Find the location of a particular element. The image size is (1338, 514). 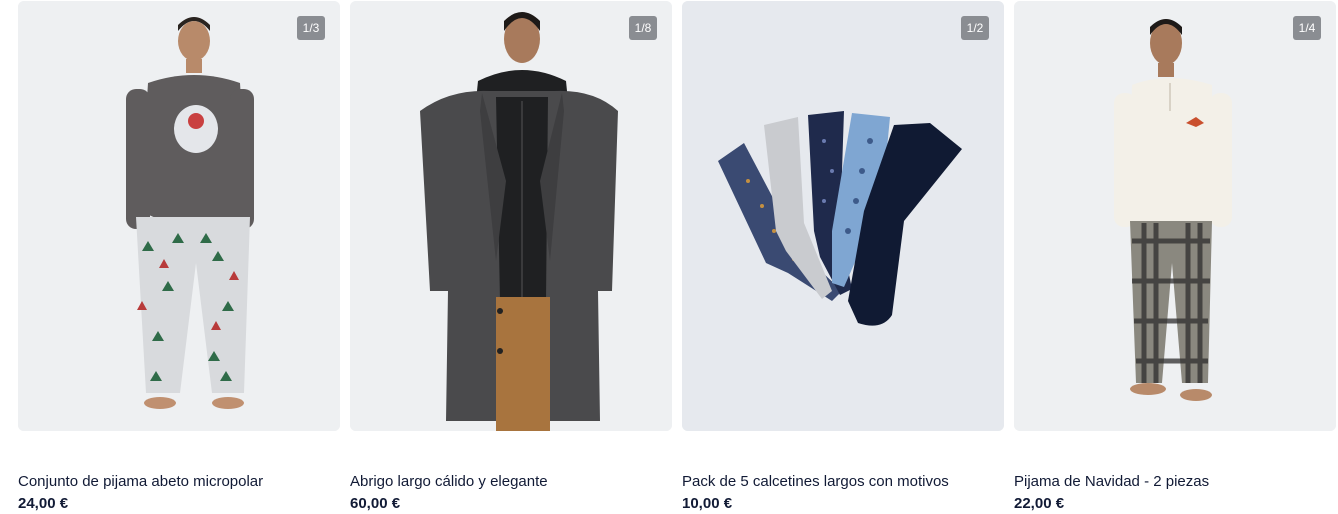

product-price: 24,00 € is located at coordinates (43, 503).